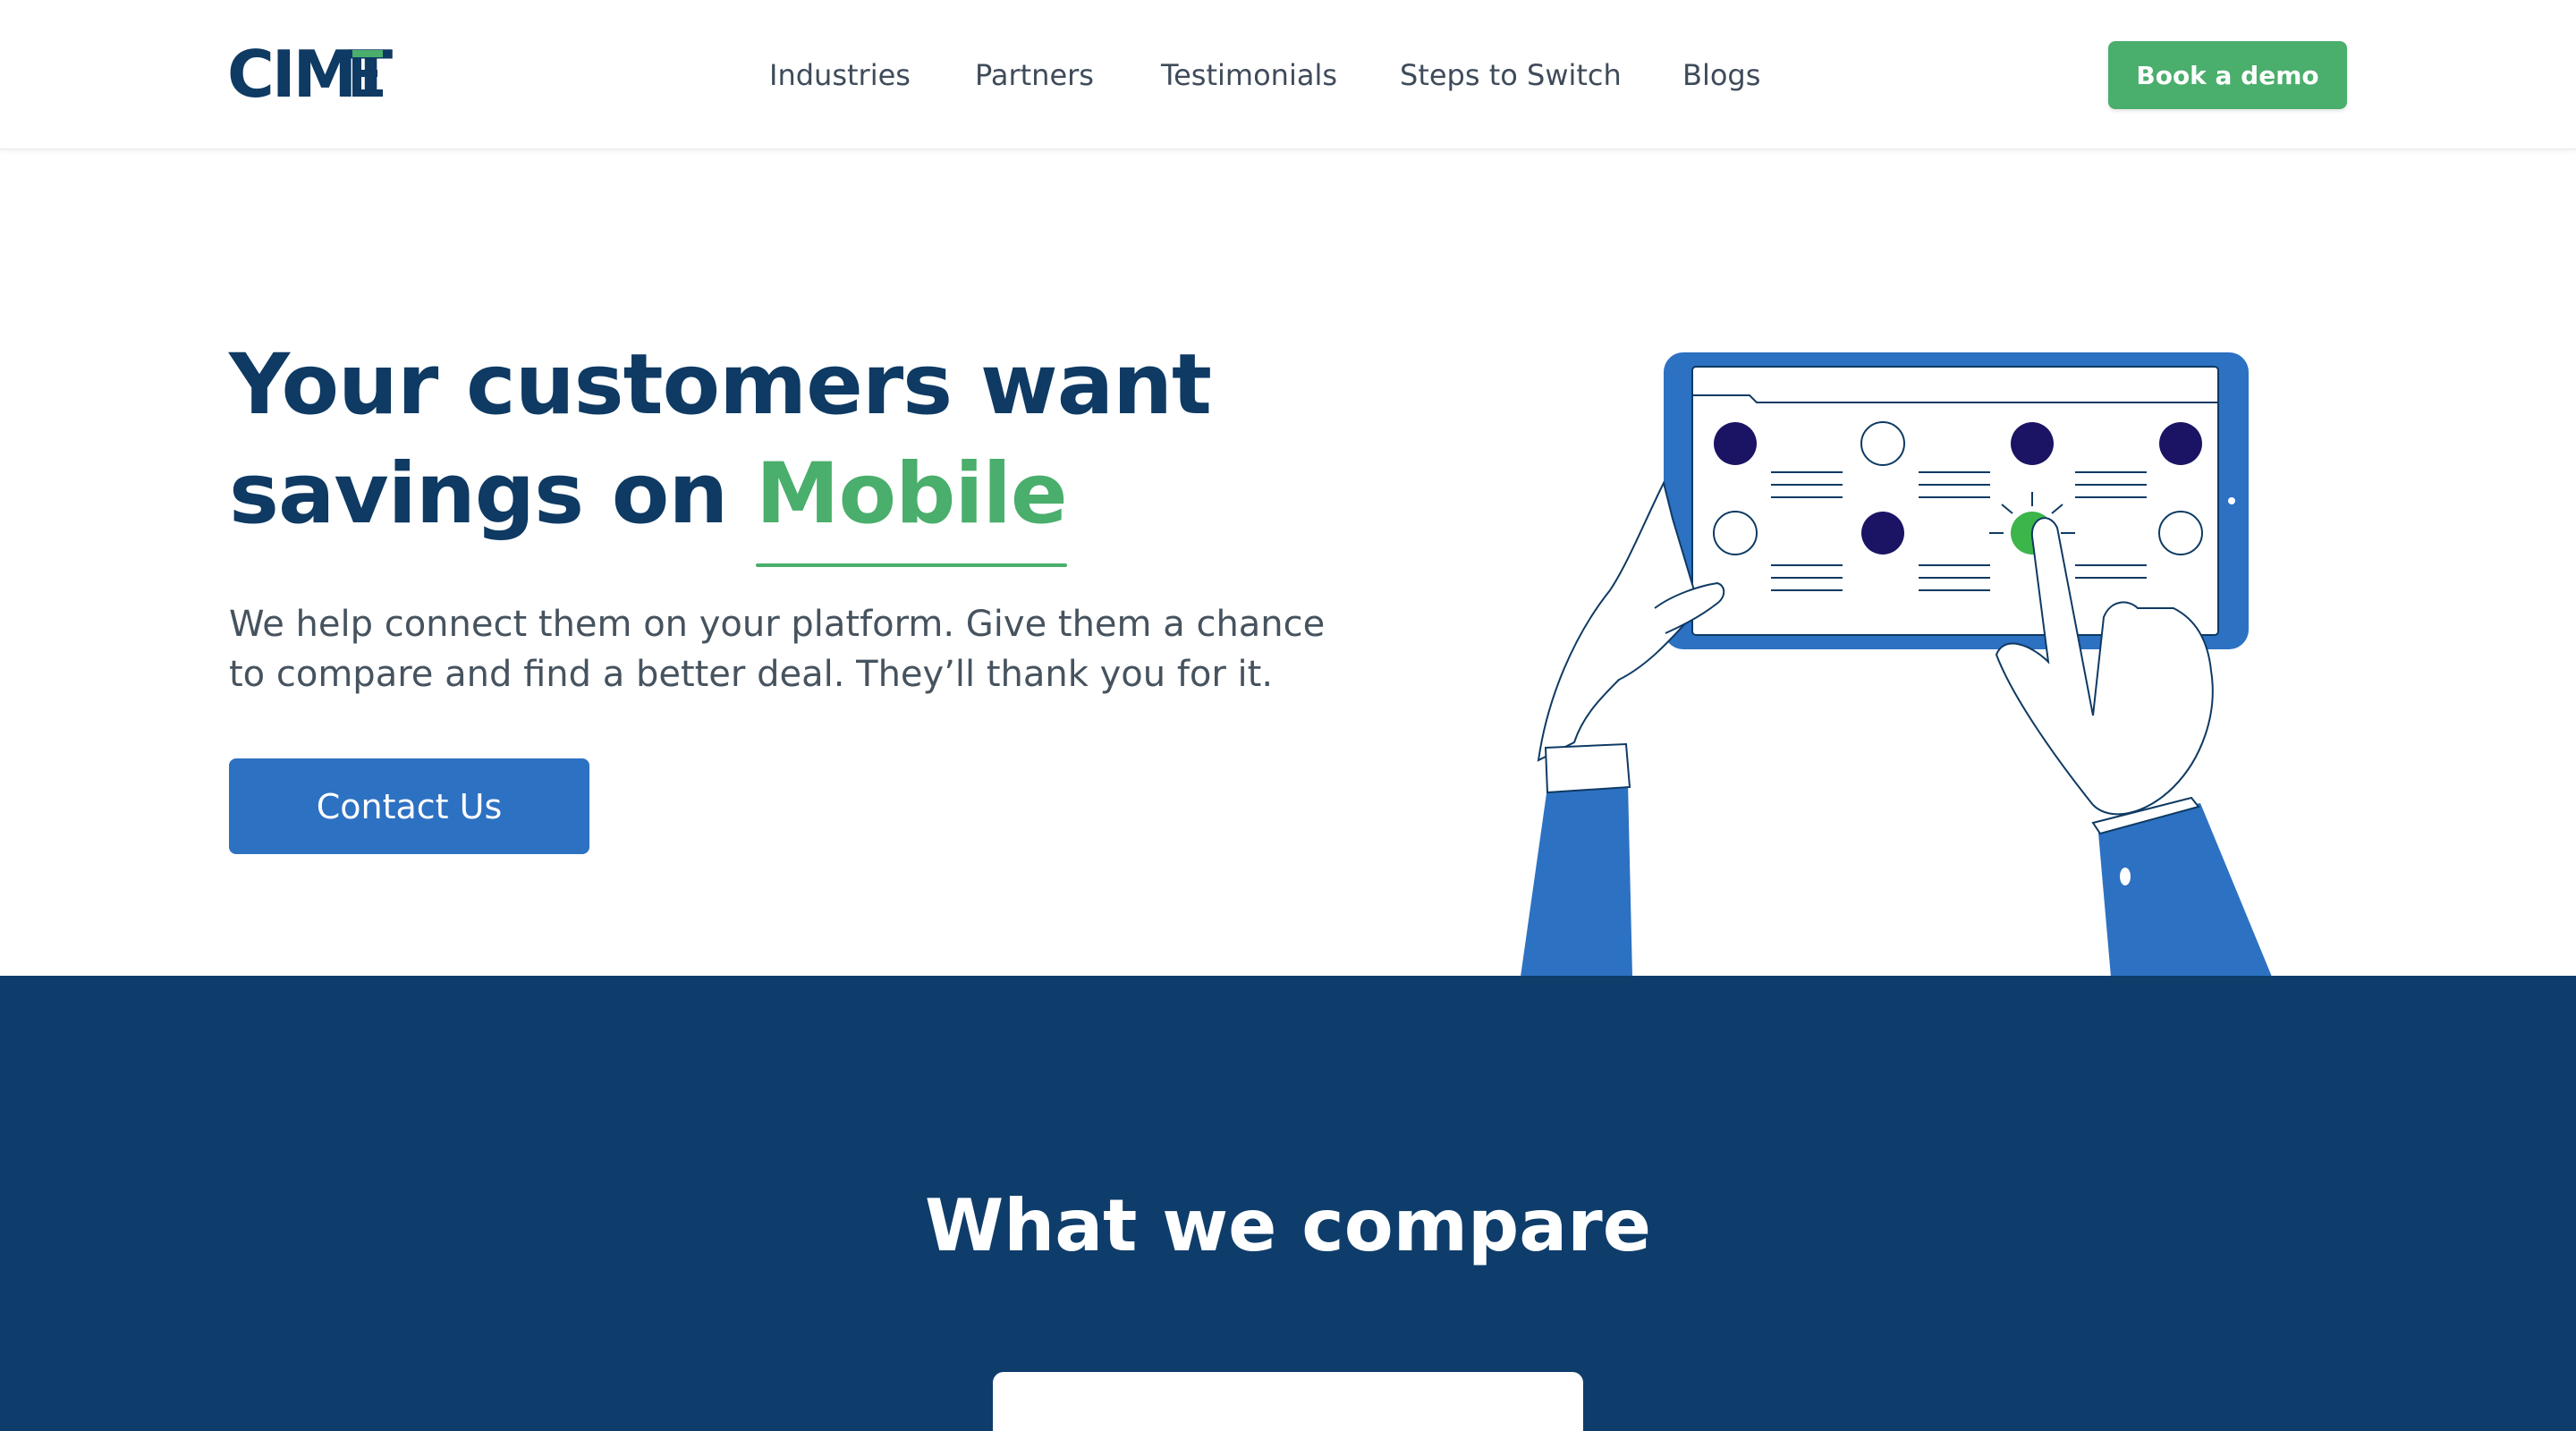 The height and width of the screenshot is (1431, 2576). I want to click on hero-title-accent: Mobile, so click(912, 504).